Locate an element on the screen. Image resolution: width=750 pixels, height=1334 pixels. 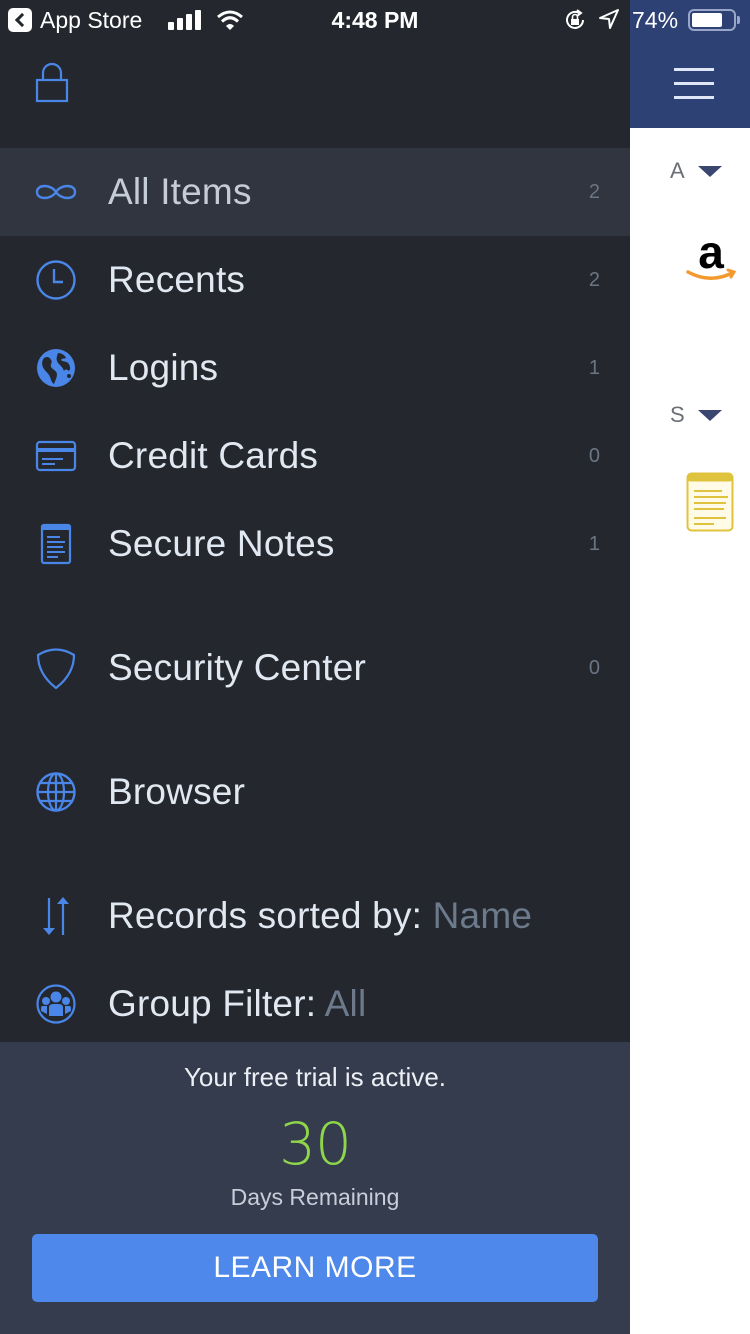
battery-tip is located at coordinates (738, 20).